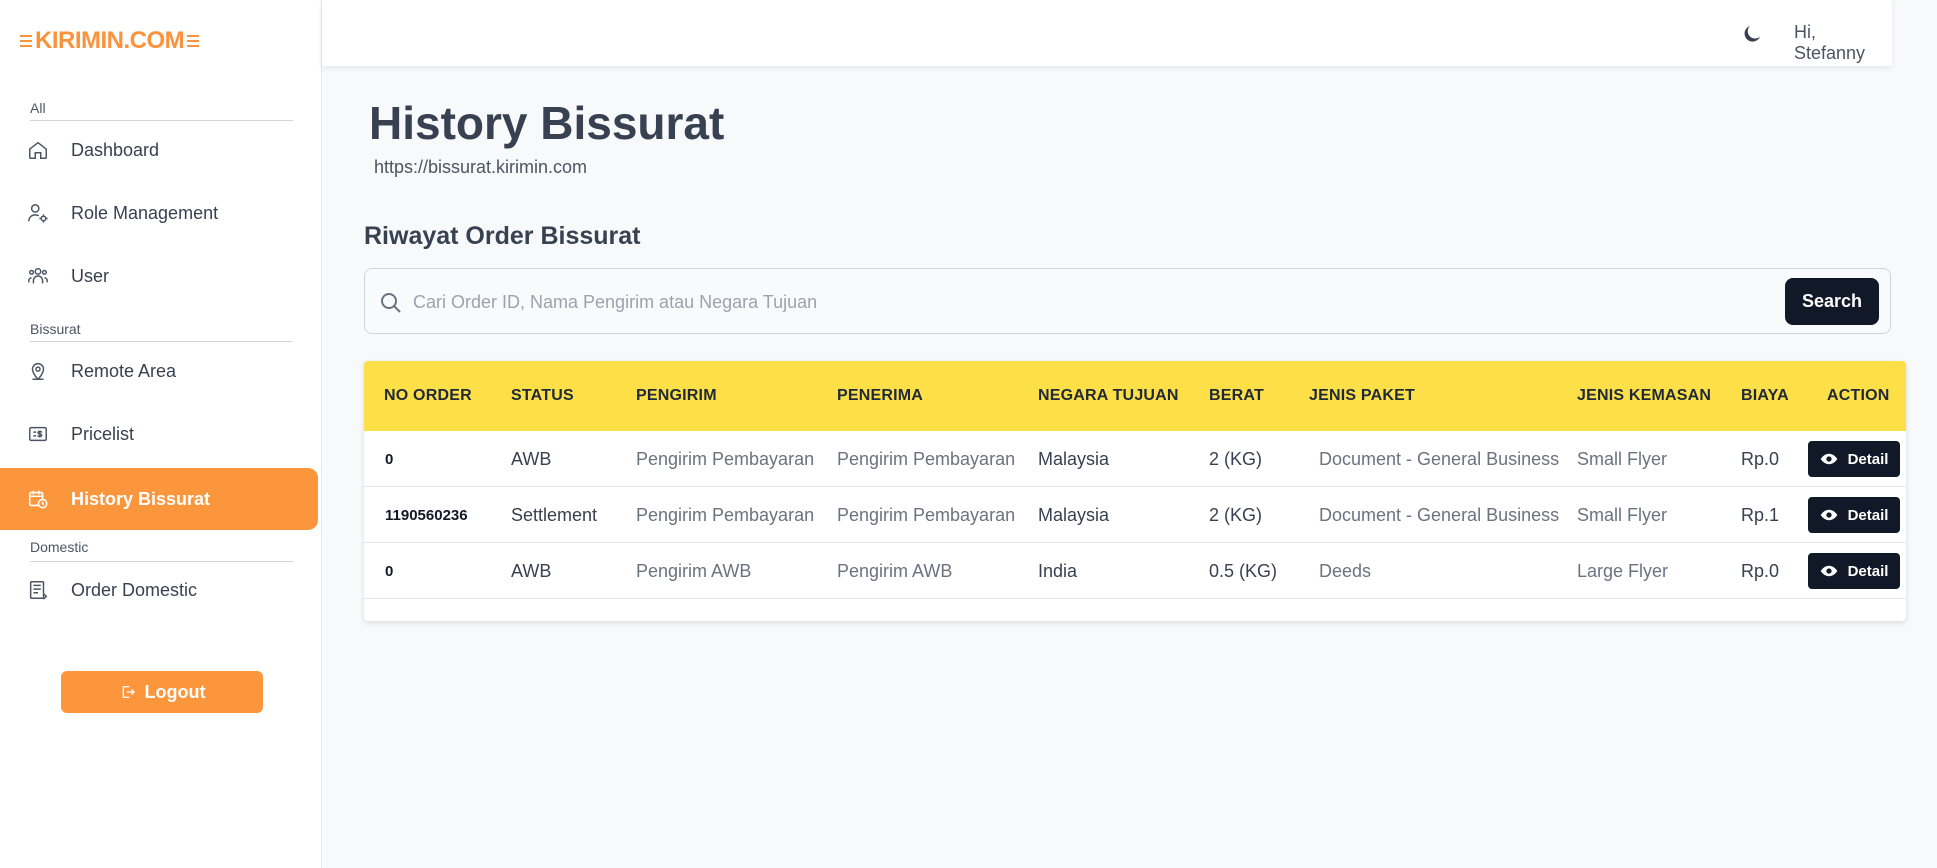  Describe the element at coordinates (115, 149) in the screenshot. I see `sidebar-item-label: Dashboard` at that location.